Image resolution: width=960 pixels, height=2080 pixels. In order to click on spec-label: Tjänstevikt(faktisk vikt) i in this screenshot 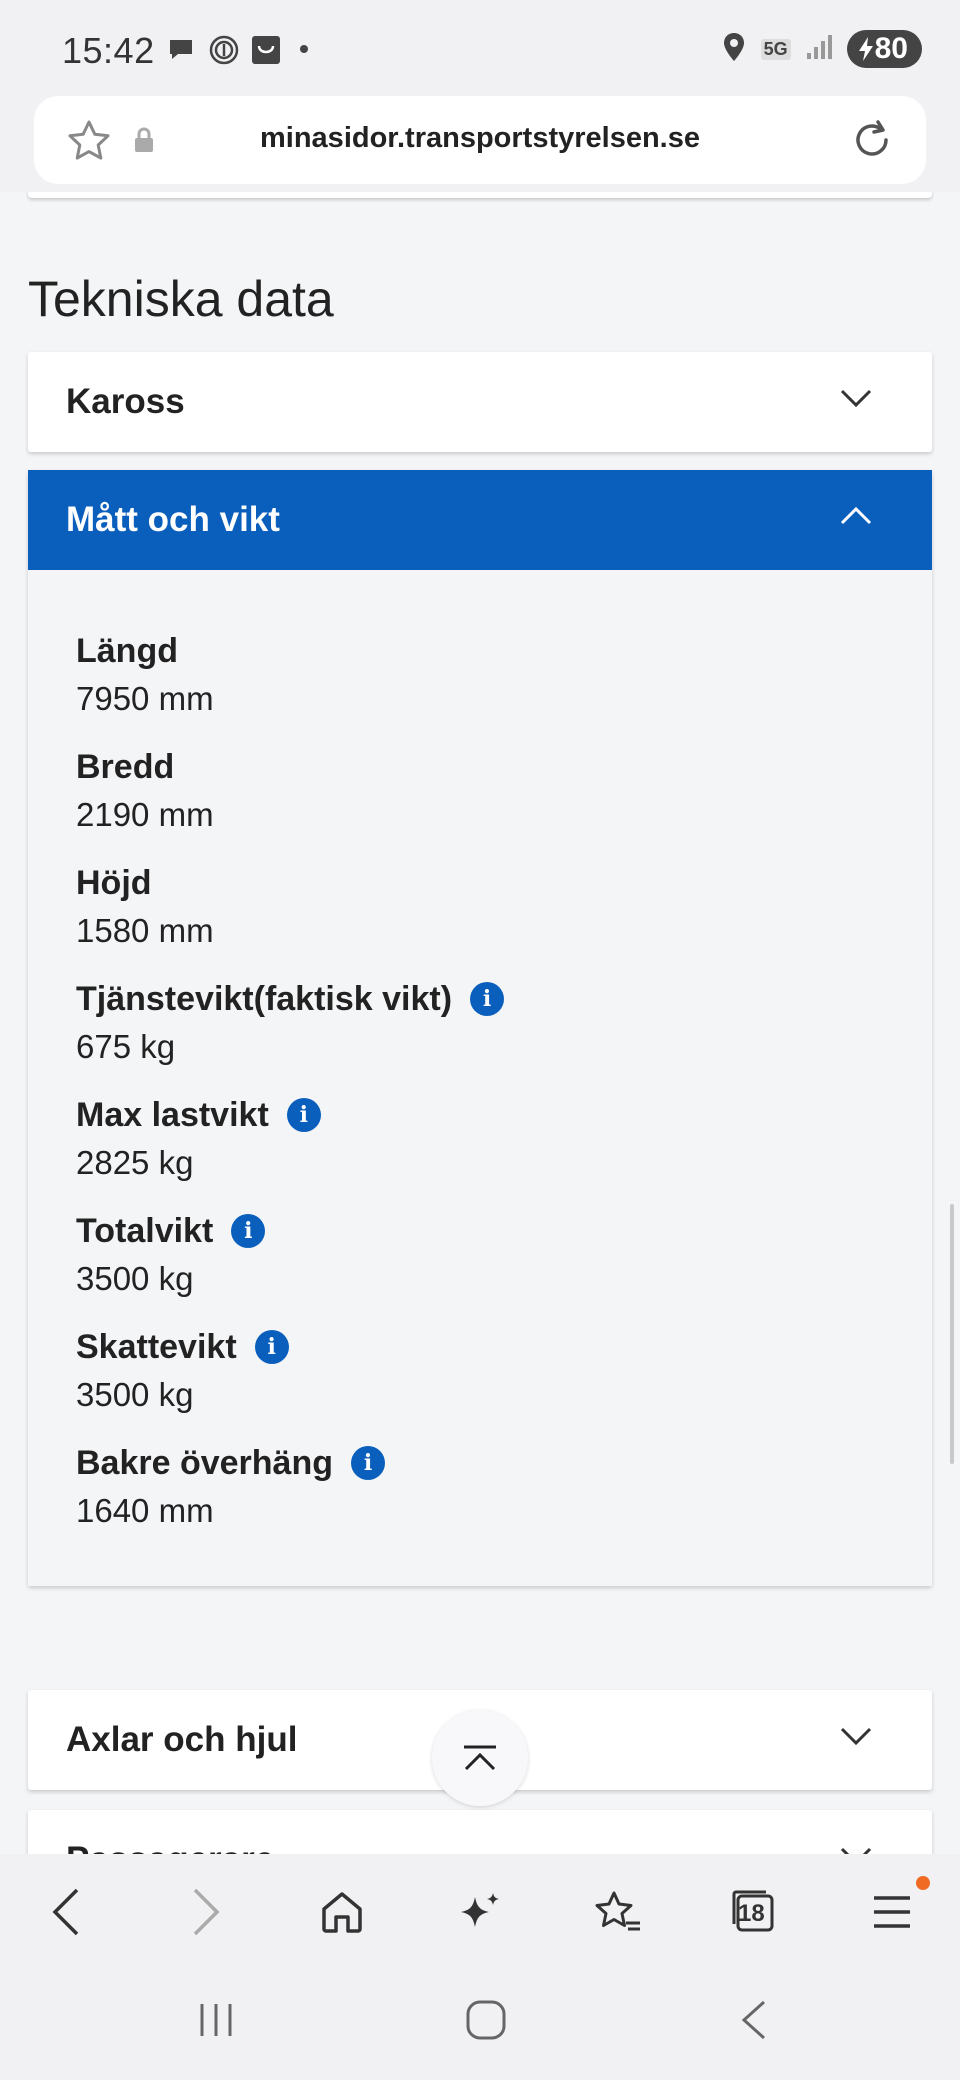, I will do `click(504, 999)`.